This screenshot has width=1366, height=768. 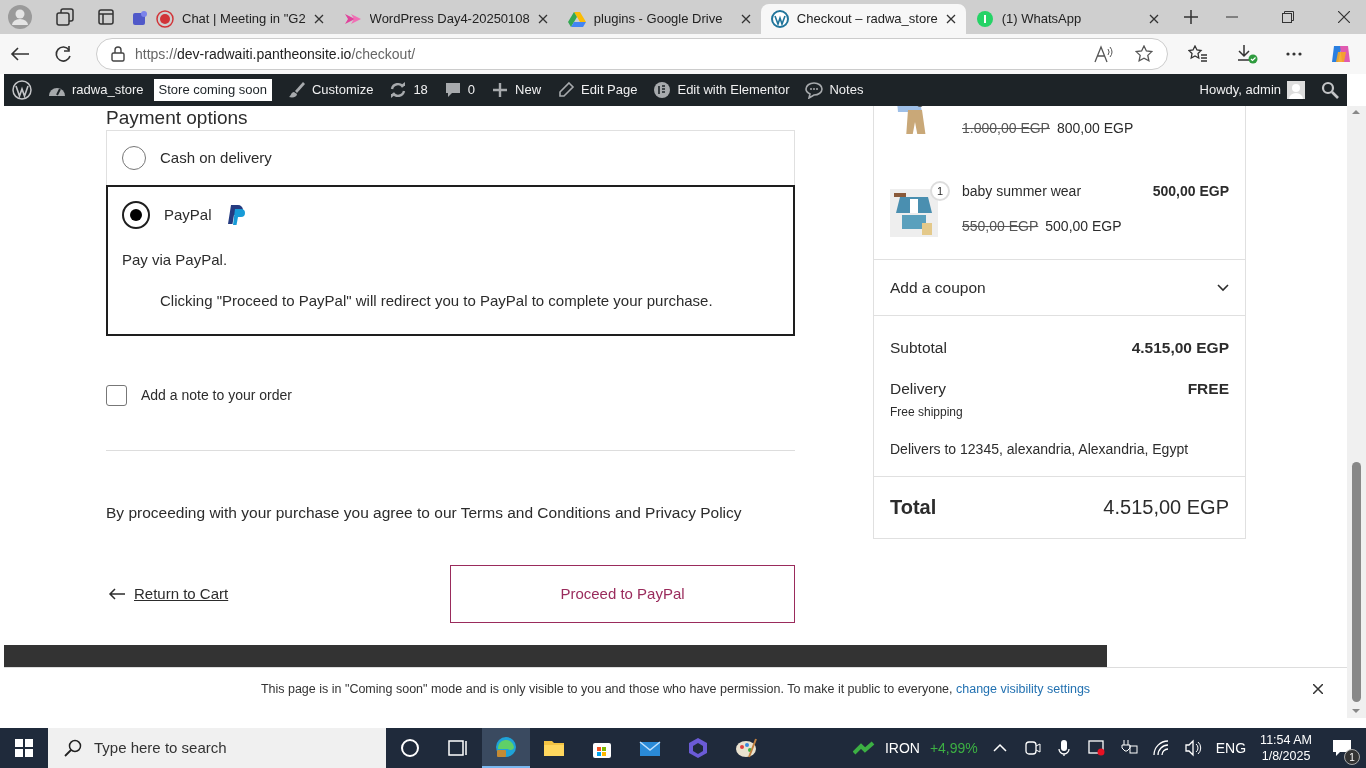 I want to click on admin-bar-item: 0, so click(x=459, y=90).